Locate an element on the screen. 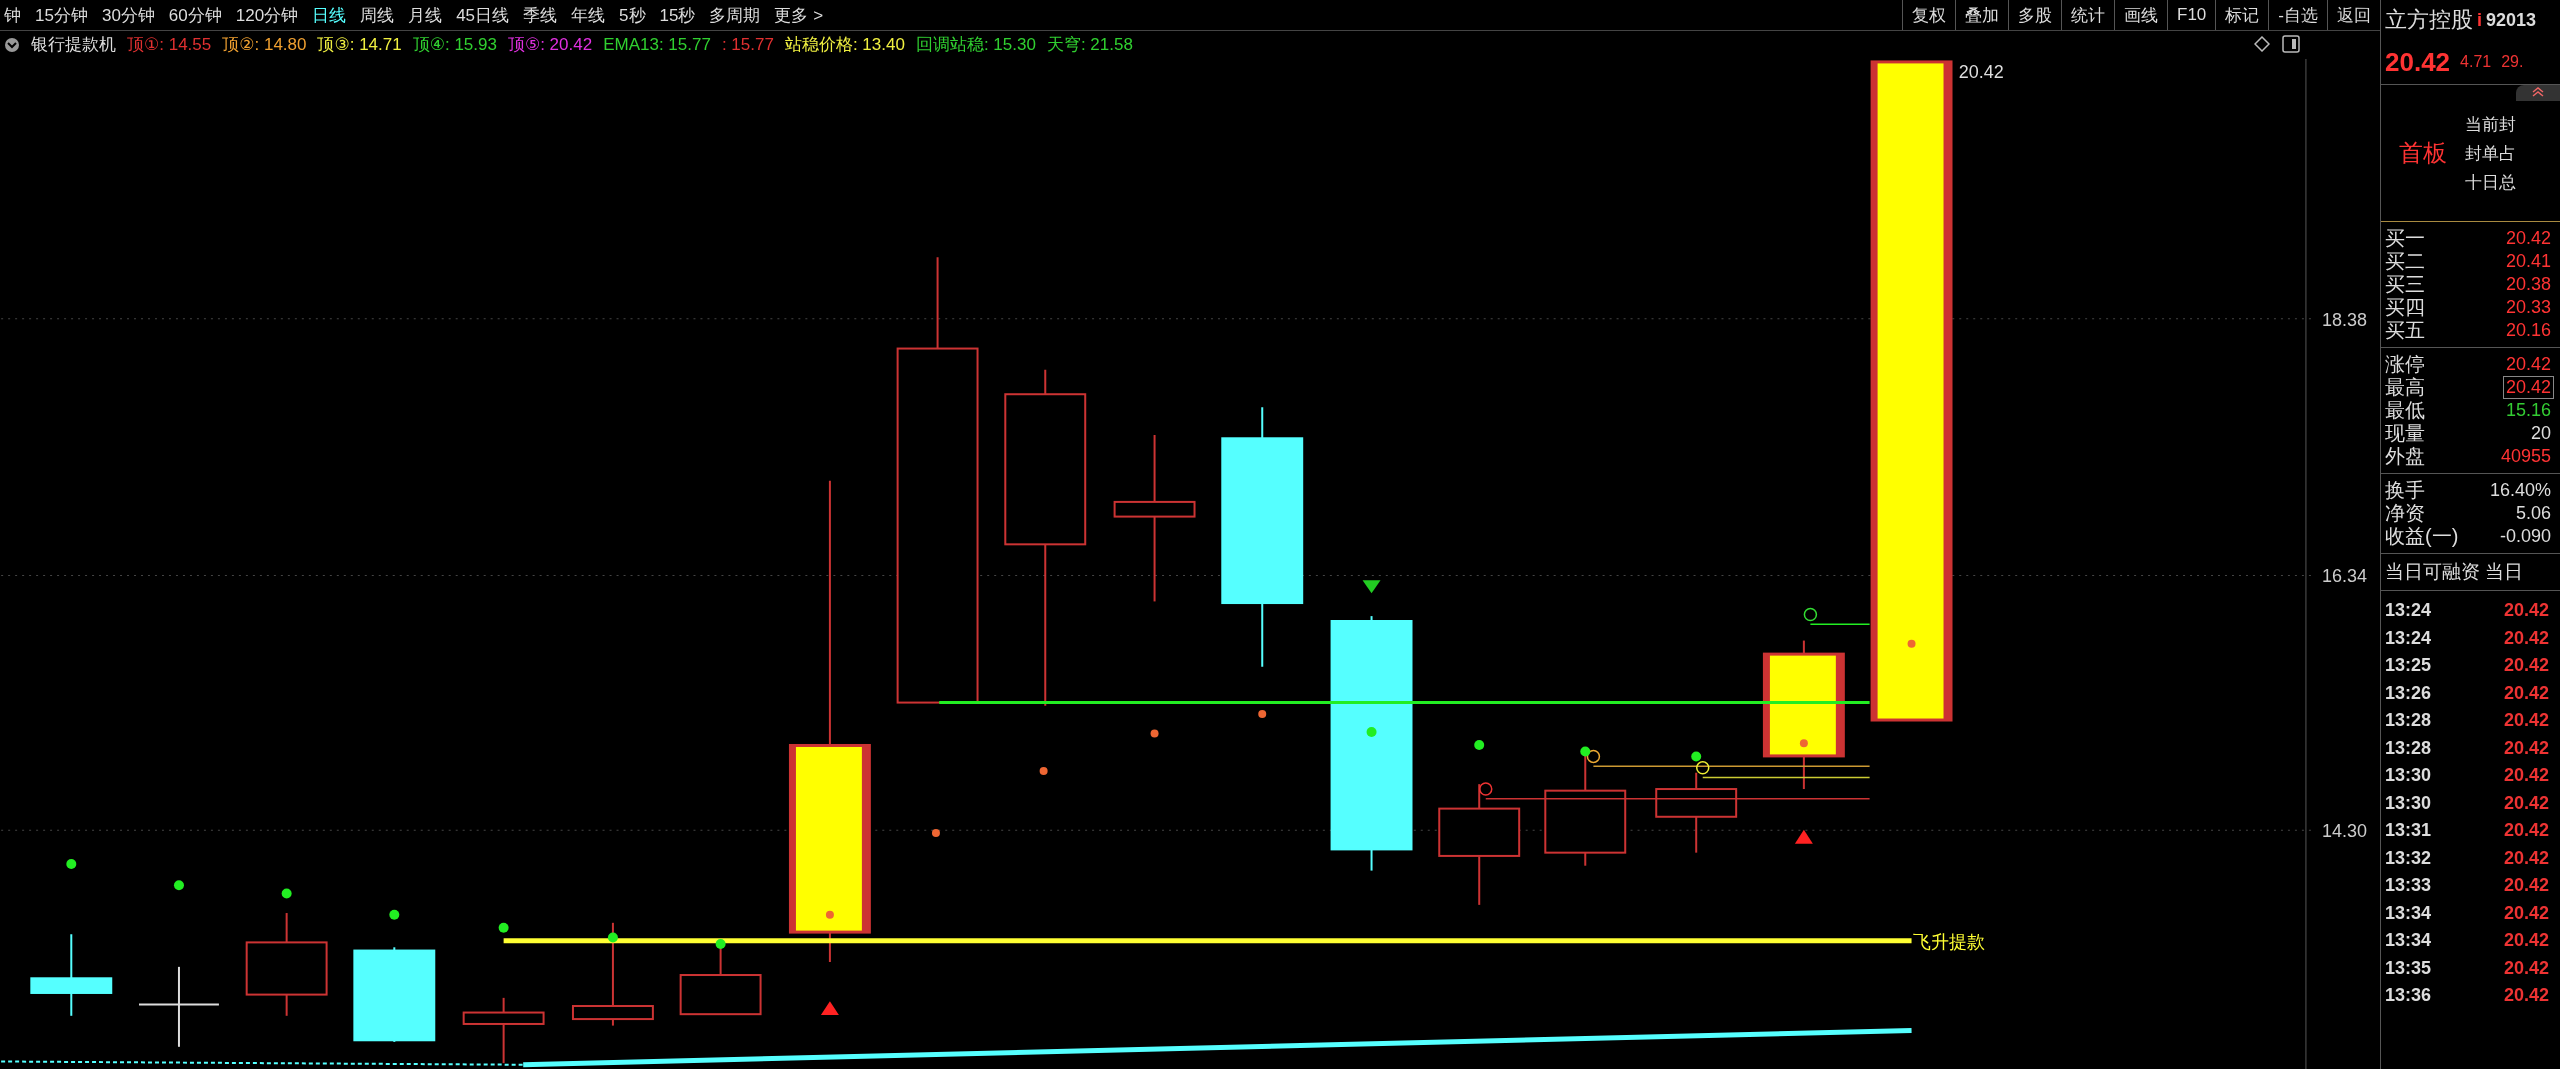 The height and width of the screenshot is (1069, 2560). high-price-label: 20.42 is located at coordinates (1981, 71).